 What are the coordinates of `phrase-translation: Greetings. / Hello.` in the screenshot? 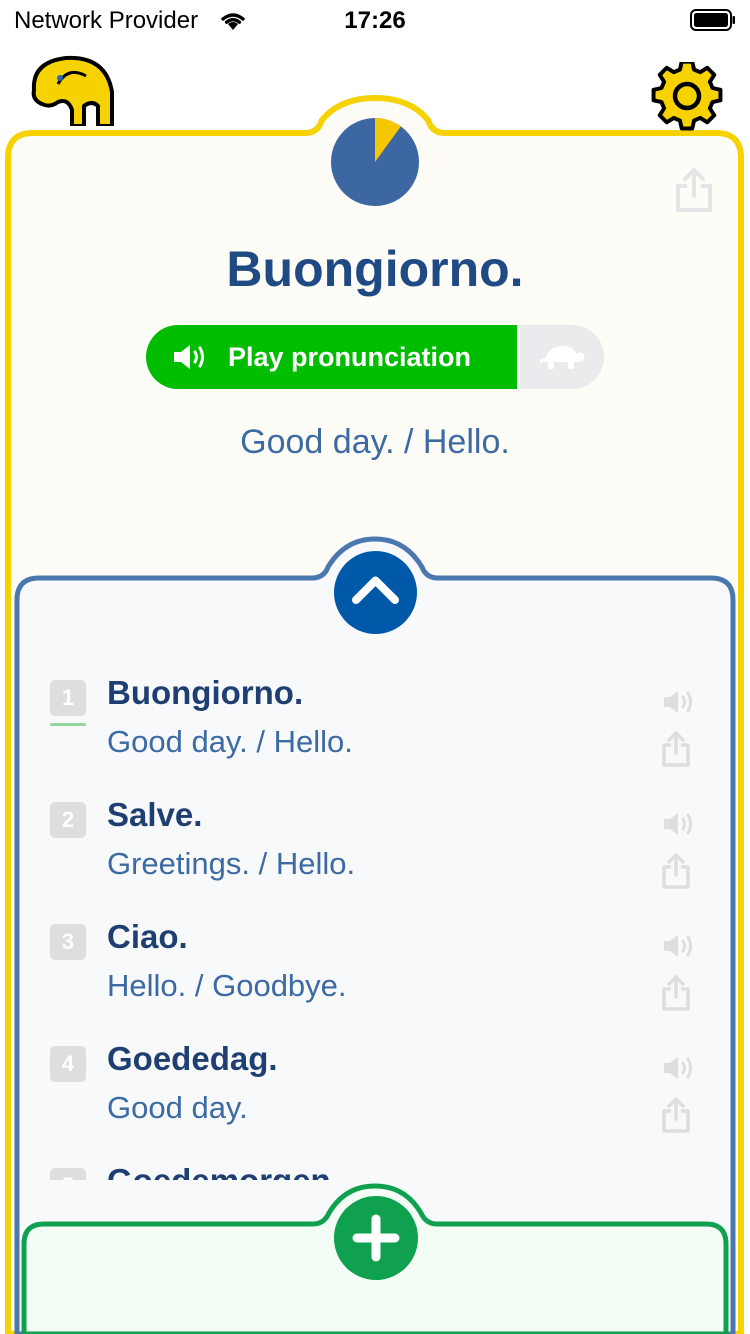 It's located at (231, 863).